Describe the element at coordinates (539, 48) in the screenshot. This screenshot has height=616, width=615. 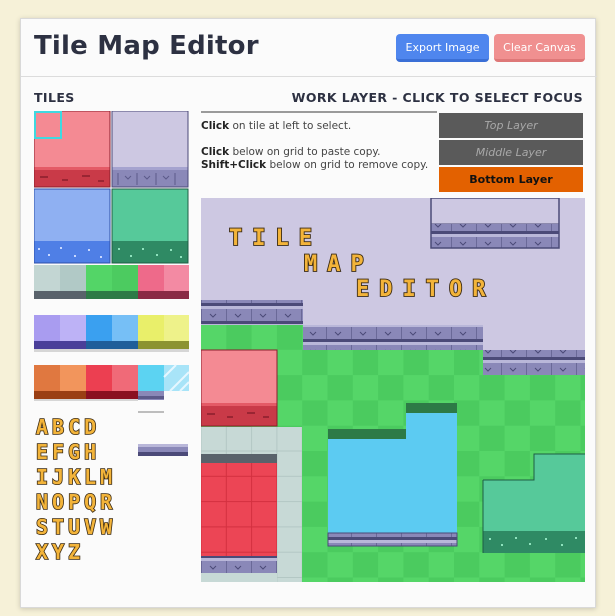
I see `clear-canvas-button: Clear Canvas` at that location.